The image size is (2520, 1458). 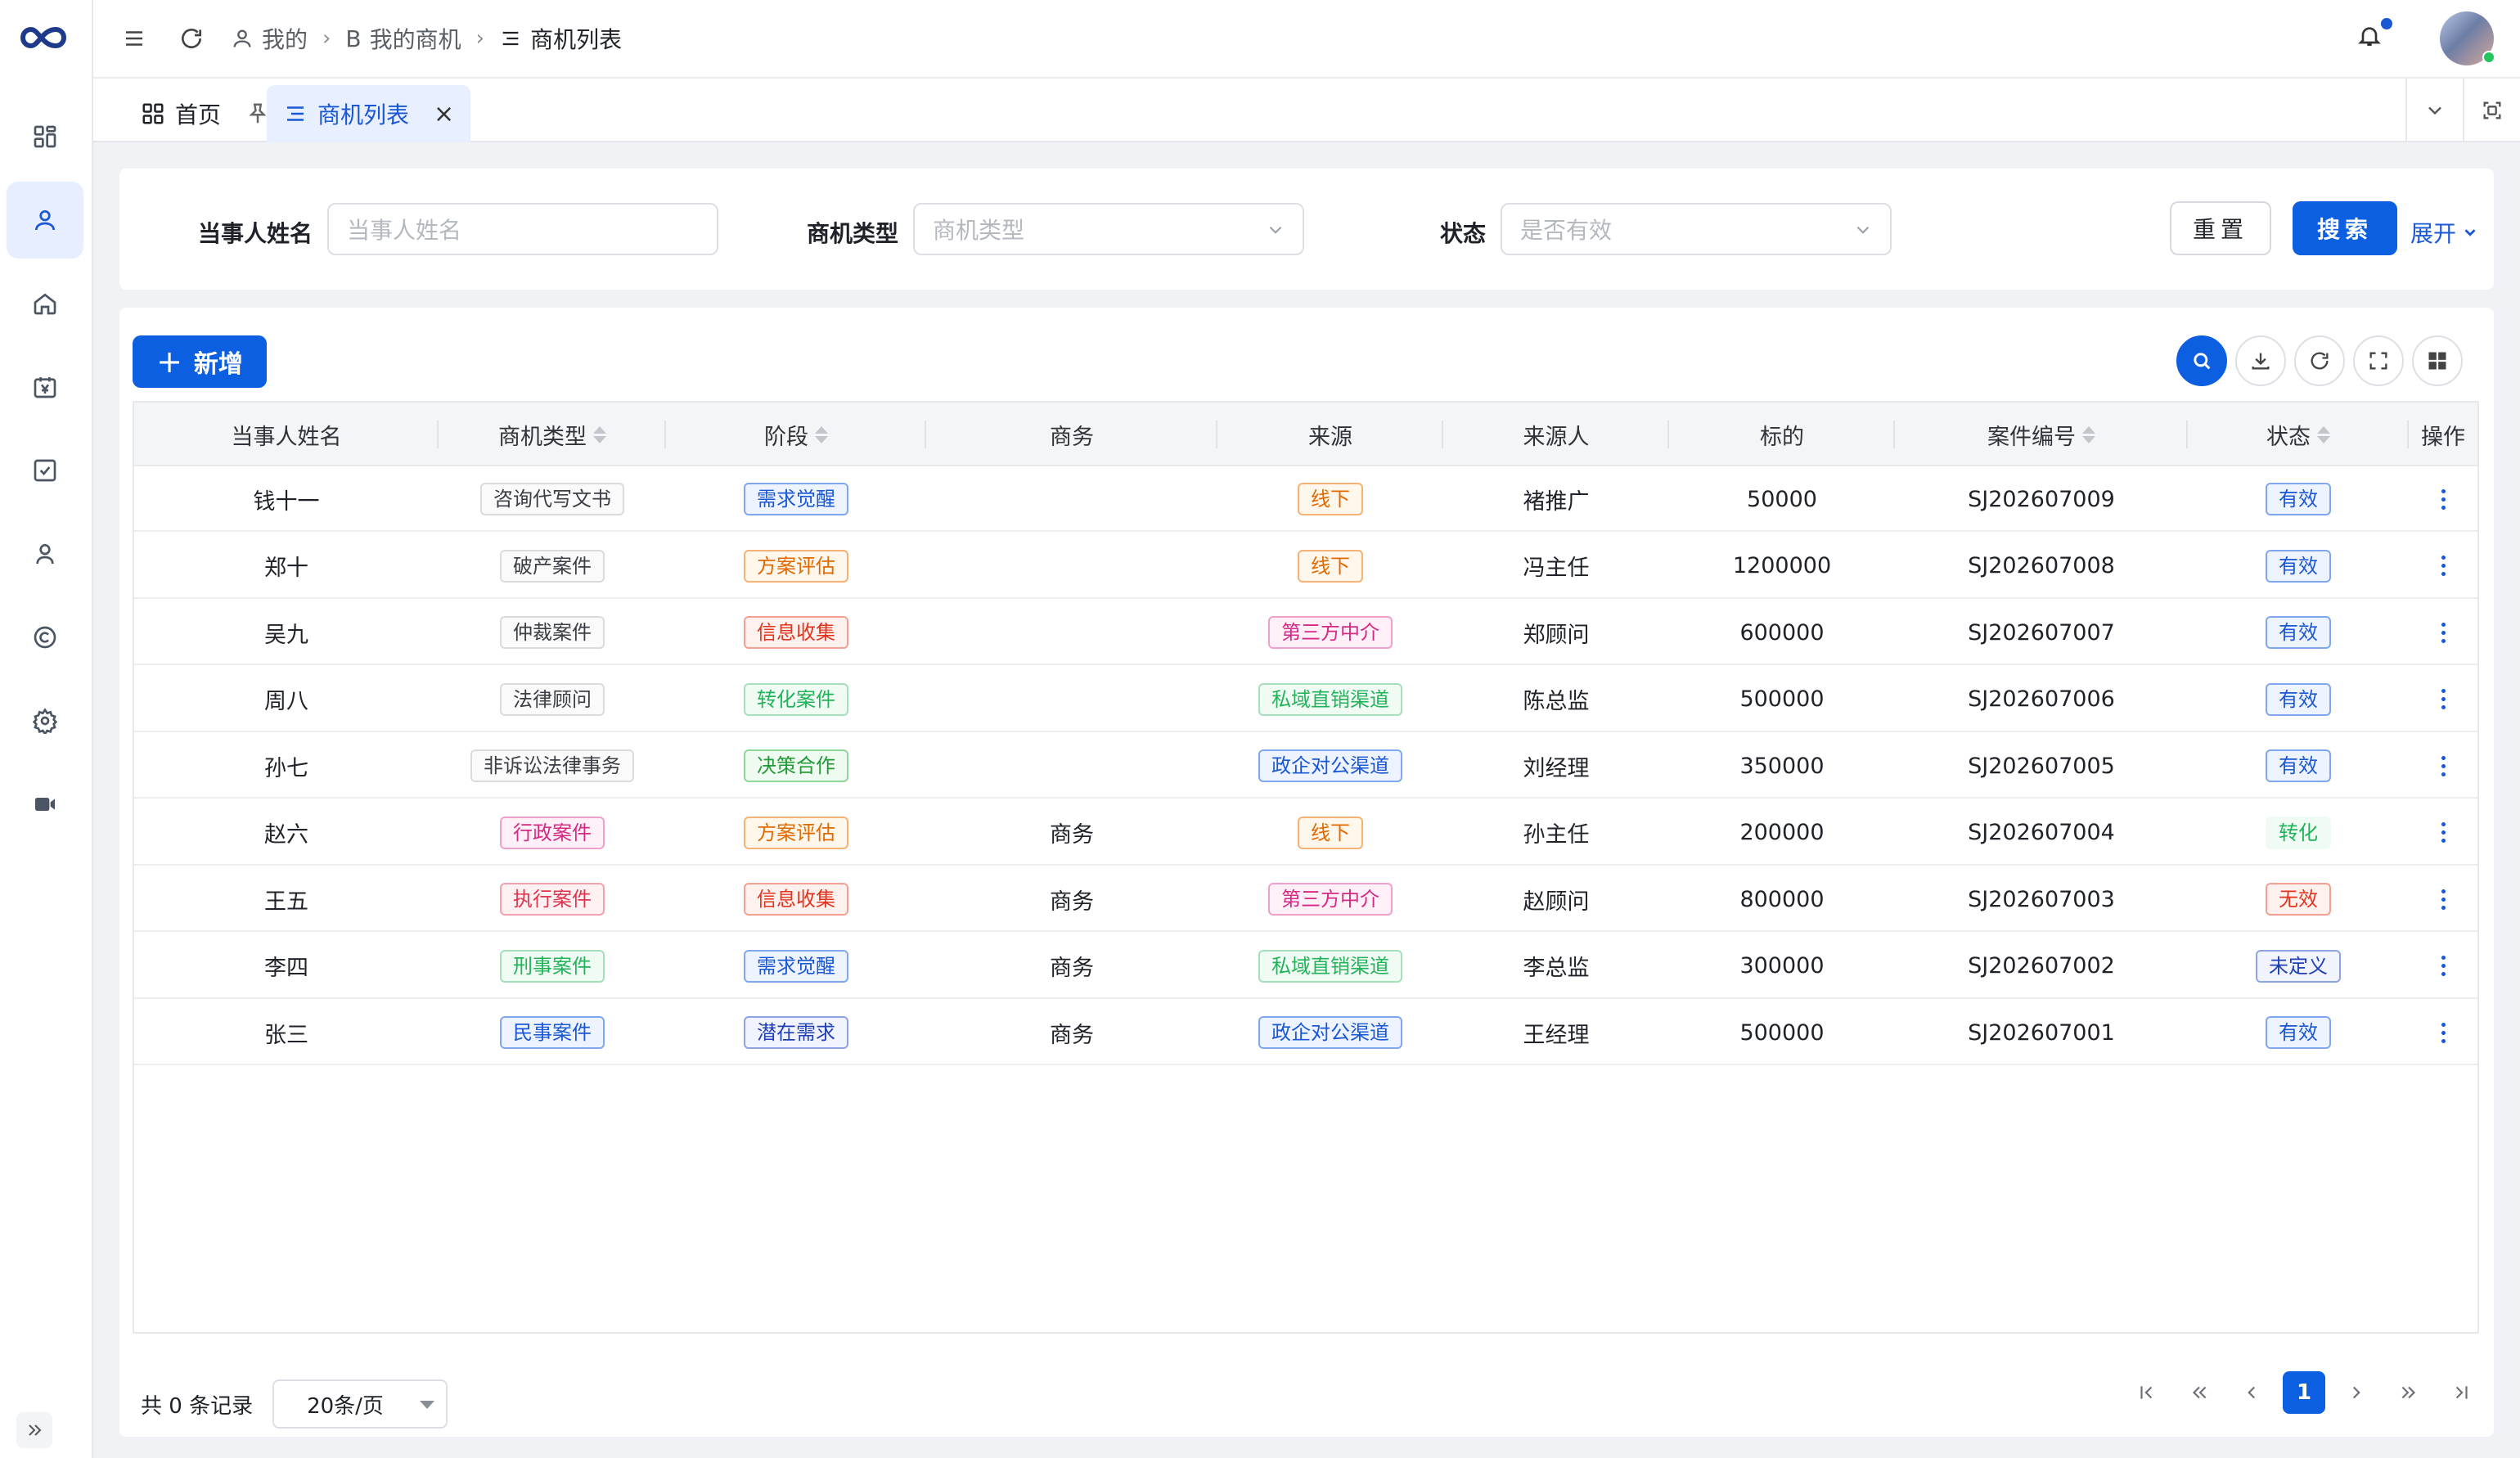 What do you see at coordinates (45, 304) in the screenshot?
I see `home-icon` at bounding box center [45, 304].